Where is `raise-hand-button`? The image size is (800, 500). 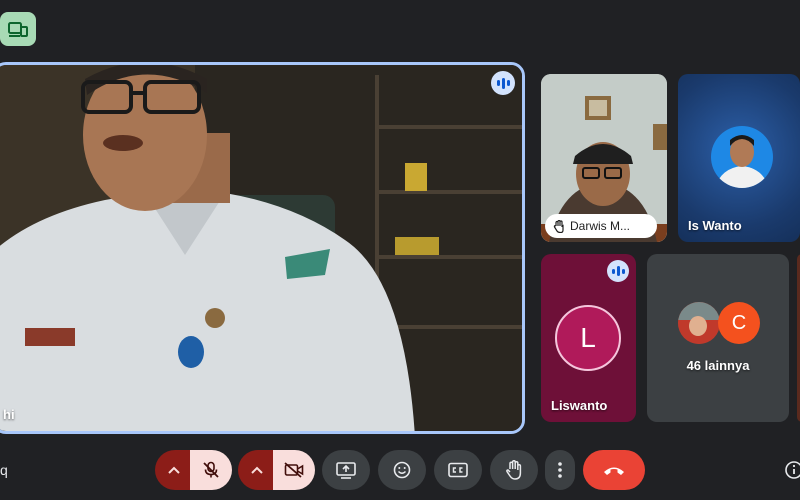 raise-hand-button is located at coordinates (514, 470).